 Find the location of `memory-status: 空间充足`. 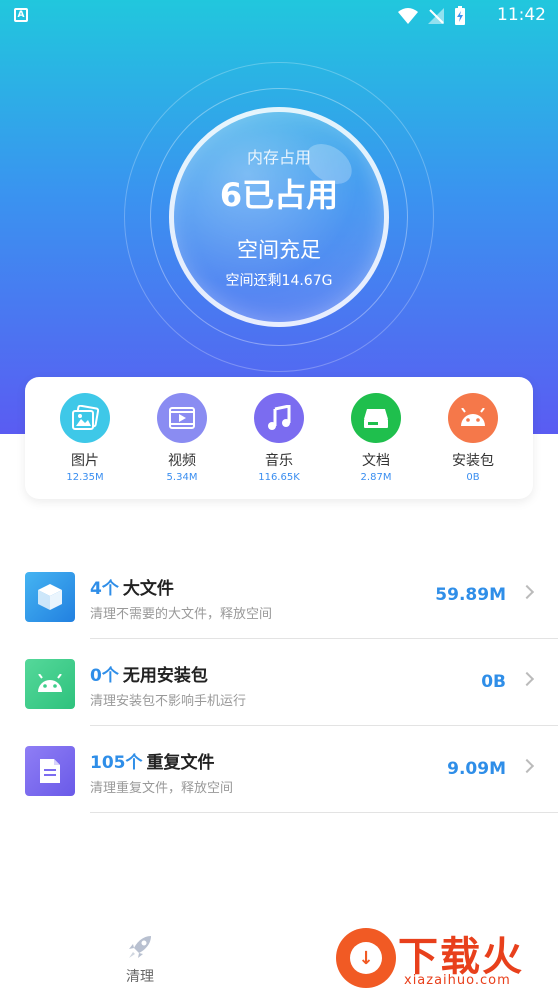

memory-status: 空间充足 is located at coordinates (279, 250).